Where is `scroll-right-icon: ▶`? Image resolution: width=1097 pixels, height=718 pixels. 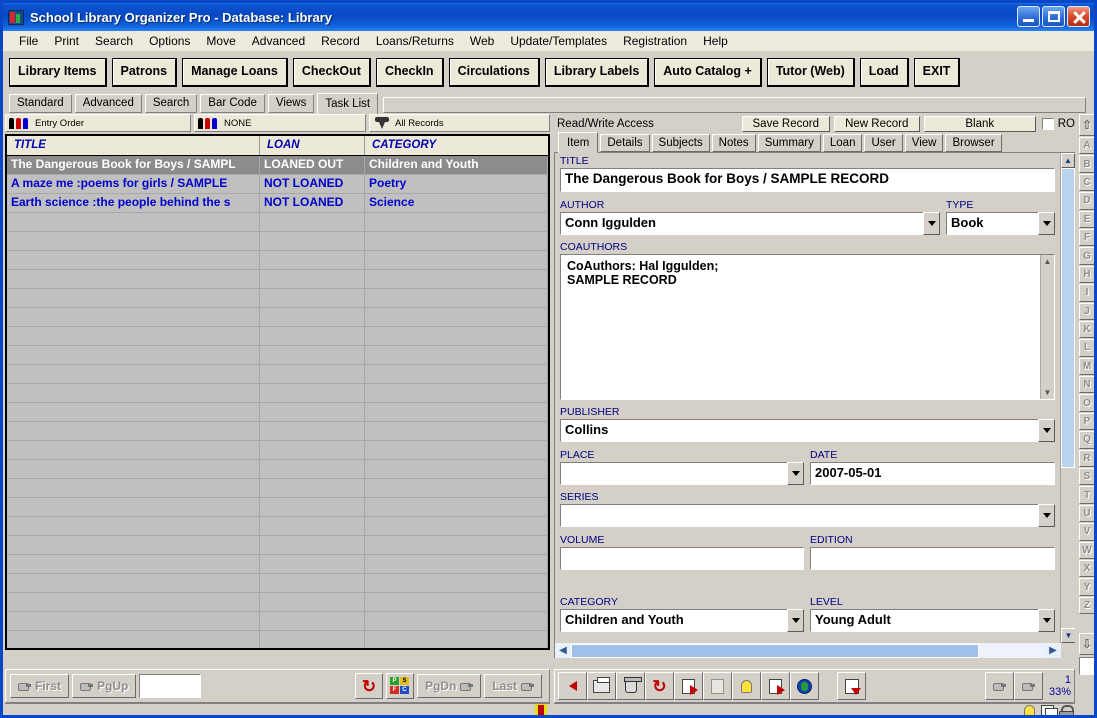
scroll-right-icon: ▶ is located at coordinates (1053, 650).